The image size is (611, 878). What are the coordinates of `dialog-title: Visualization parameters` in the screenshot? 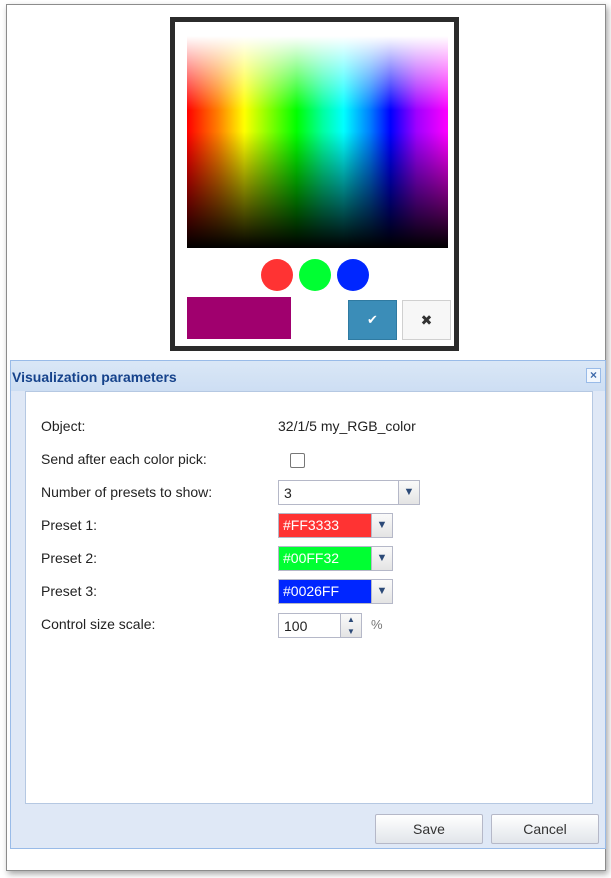 It's located at (94, 377).